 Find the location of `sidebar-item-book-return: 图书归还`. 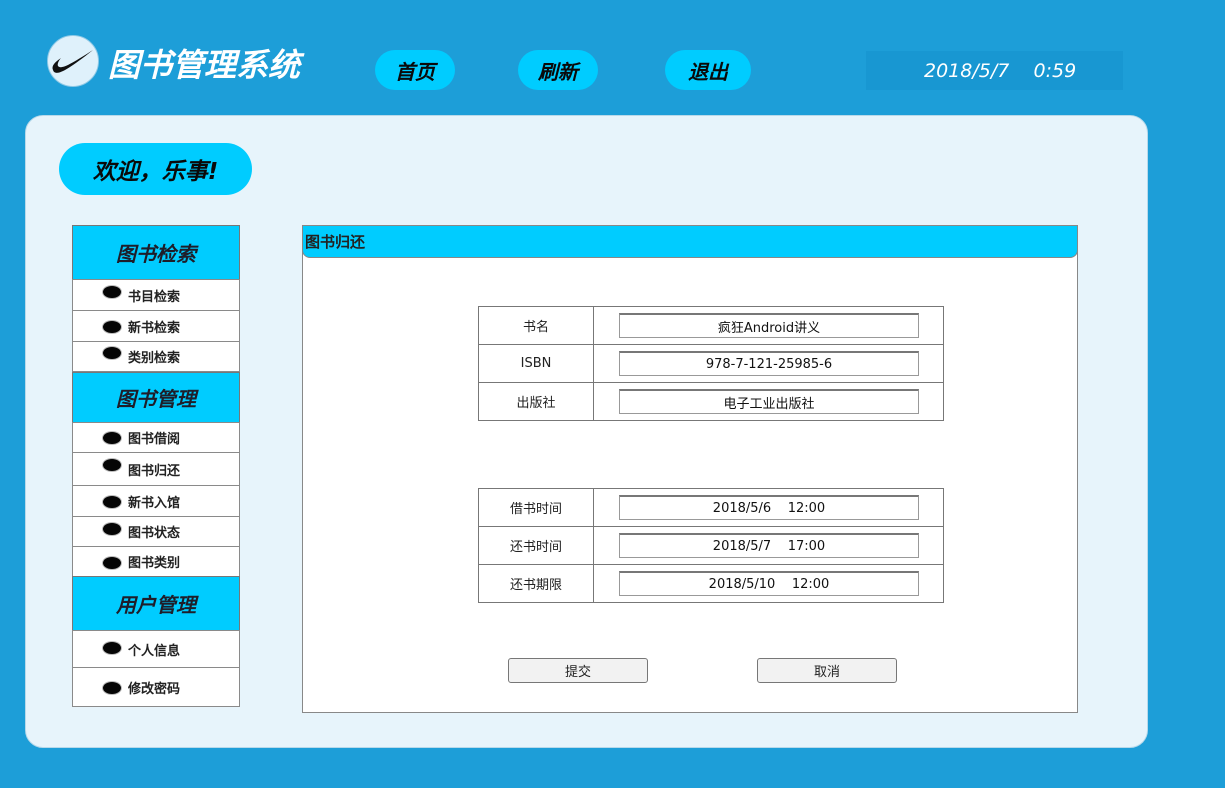

sidebar-item-book-return: 图书归还 is located at coordinates (156, 469).